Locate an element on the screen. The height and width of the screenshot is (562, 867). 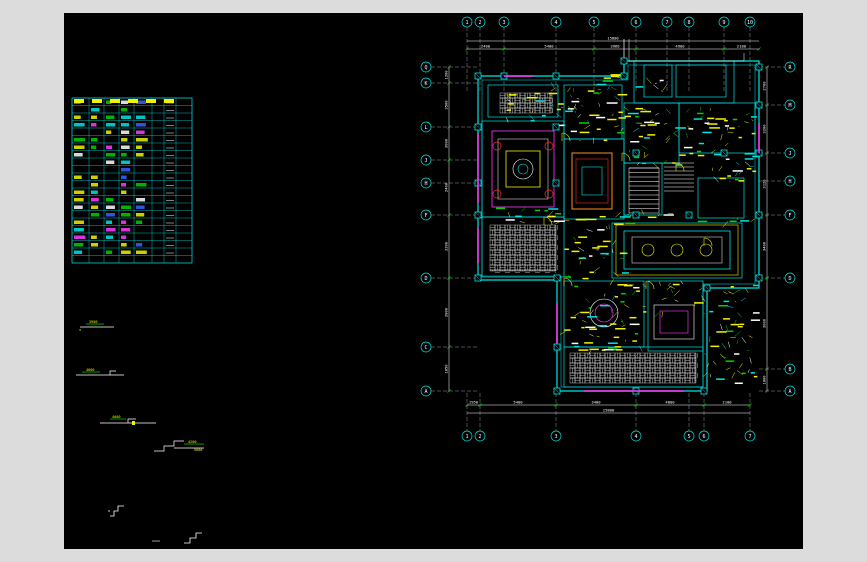
hall-feature is located at coordinates (677, 250).